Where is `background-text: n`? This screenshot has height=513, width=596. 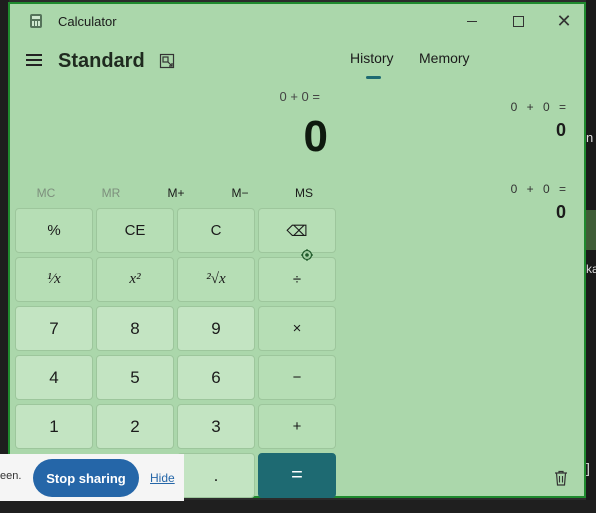
background-text: n is located at coordinates (590, 137).